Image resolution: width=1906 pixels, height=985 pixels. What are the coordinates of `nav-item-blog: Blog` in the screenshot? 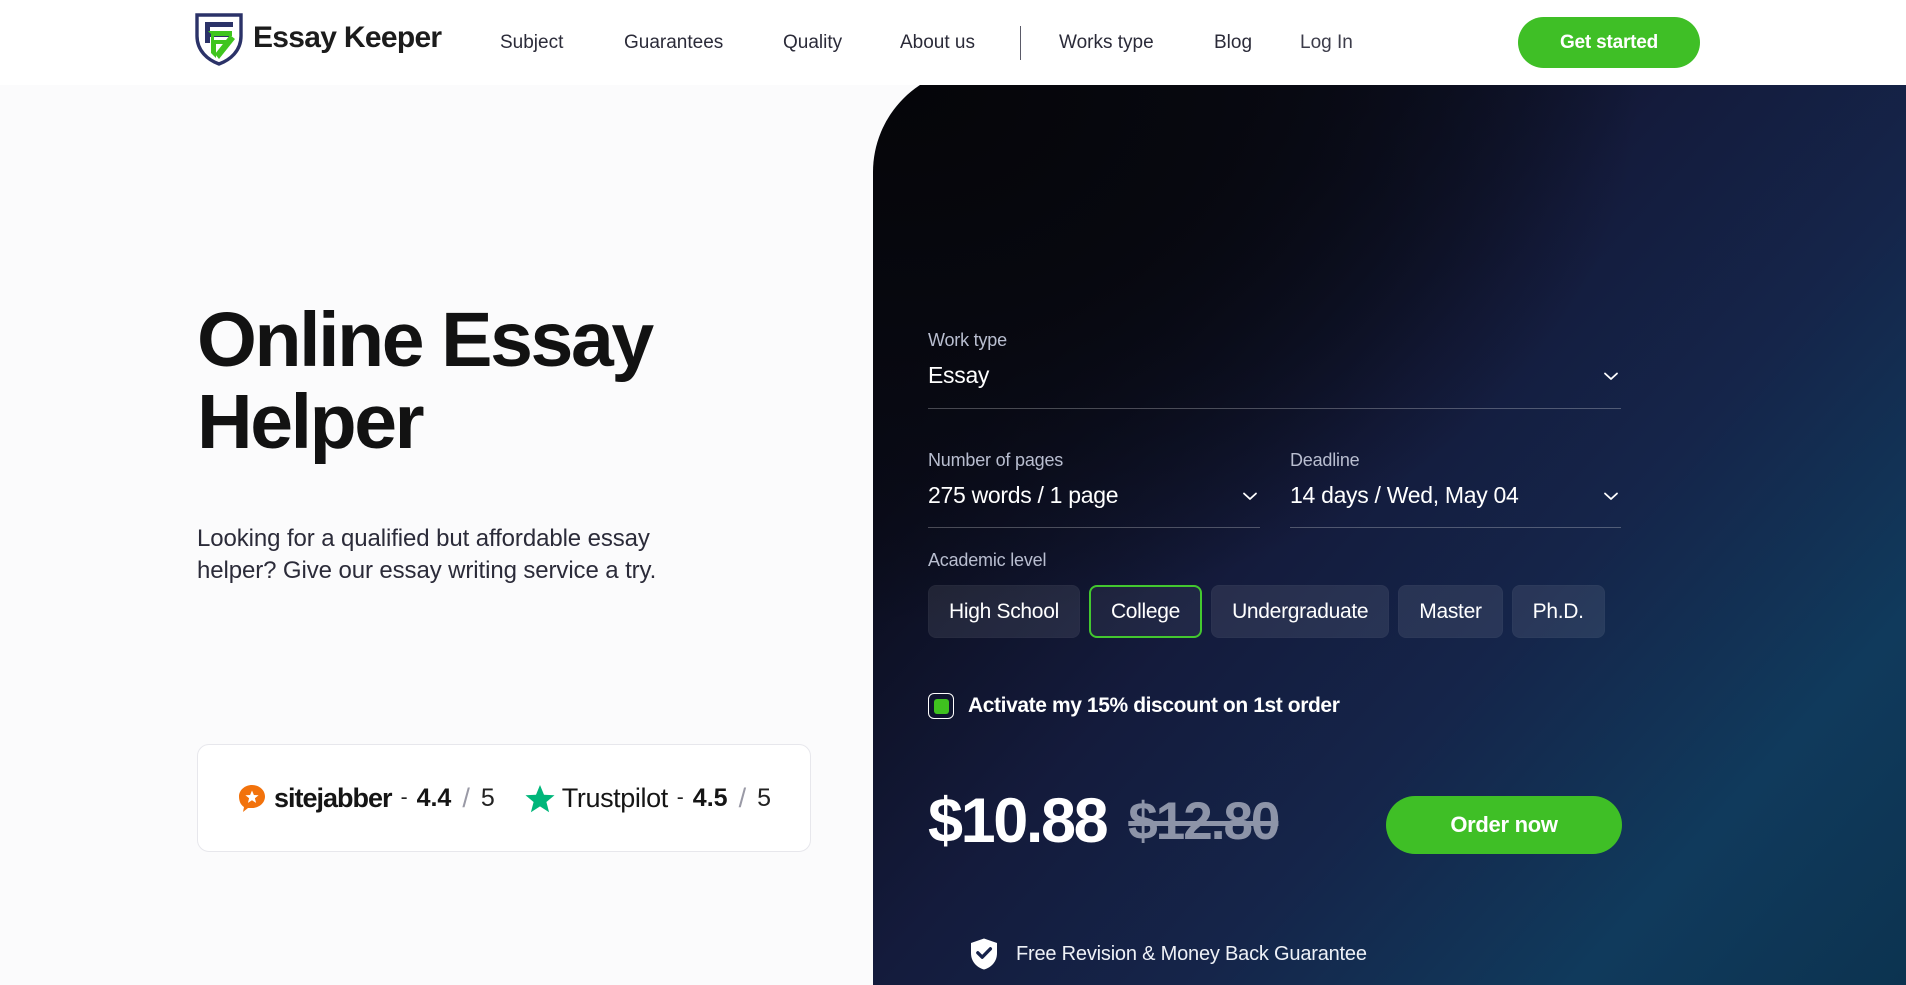 It's located at (1233, 42).